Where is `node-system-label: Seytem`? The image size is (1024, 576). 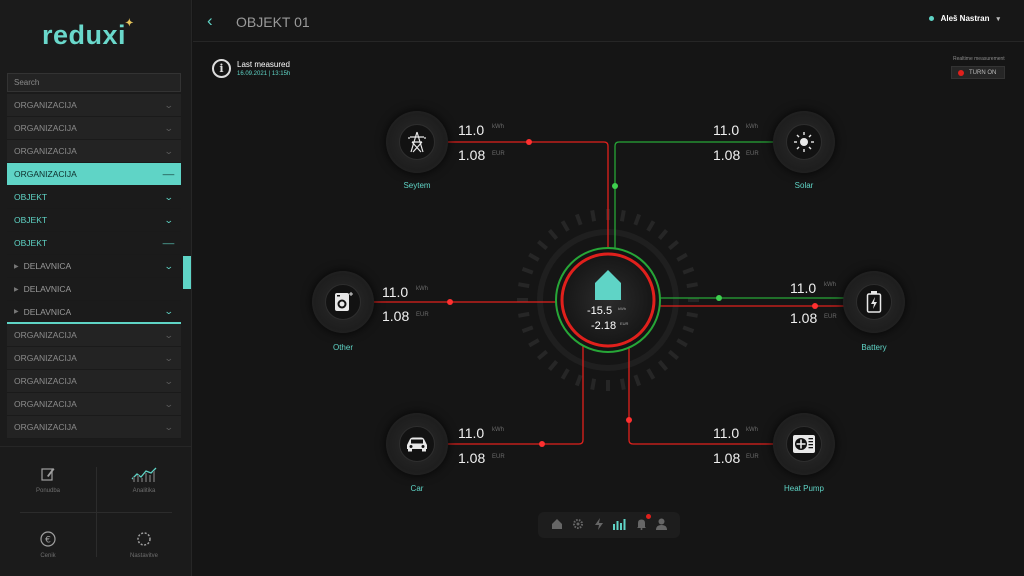
node-system-label: Seytem is located at coordinates (417, 185).